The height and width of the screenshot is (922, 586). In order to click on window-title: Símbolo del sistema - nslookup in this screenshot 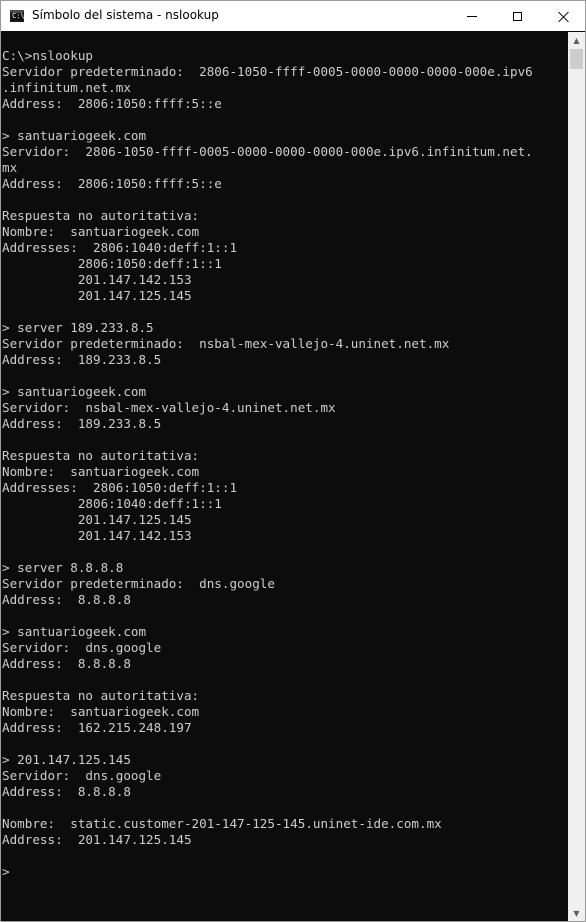, I will do `click(125, 15)`.